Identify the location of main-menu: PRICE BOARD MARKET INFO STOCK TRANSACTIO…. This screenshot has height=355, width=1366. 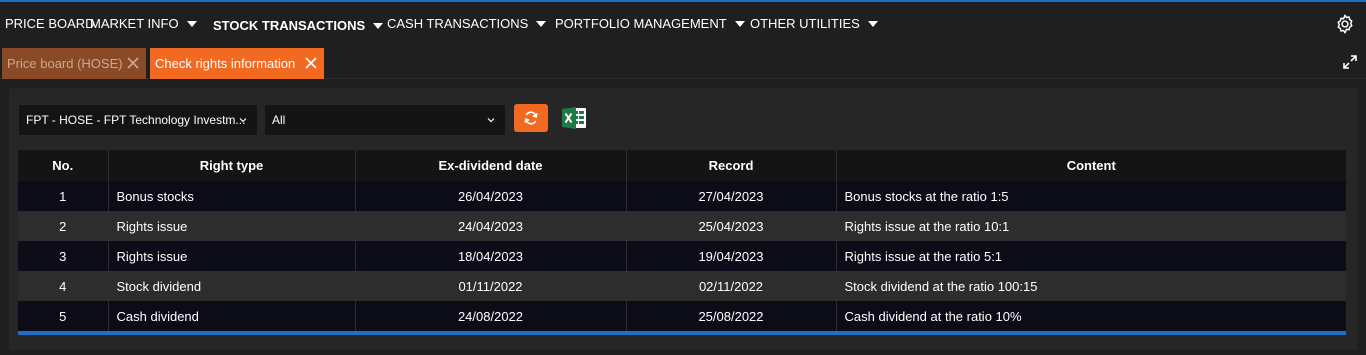
(683, 23).